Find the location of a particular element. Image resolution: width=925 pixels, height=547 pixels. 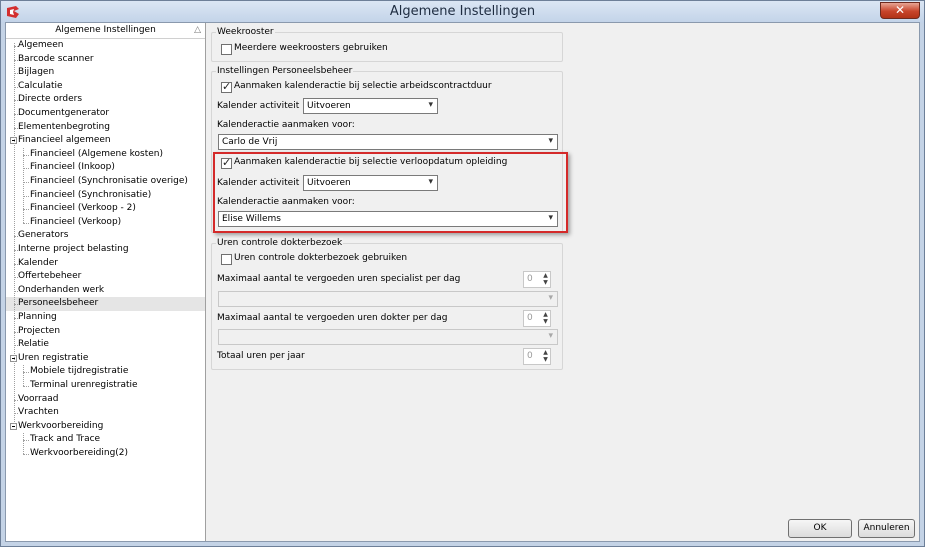

for-select: Carlo de Vrij ▾ is located at coordinates (388, 142).